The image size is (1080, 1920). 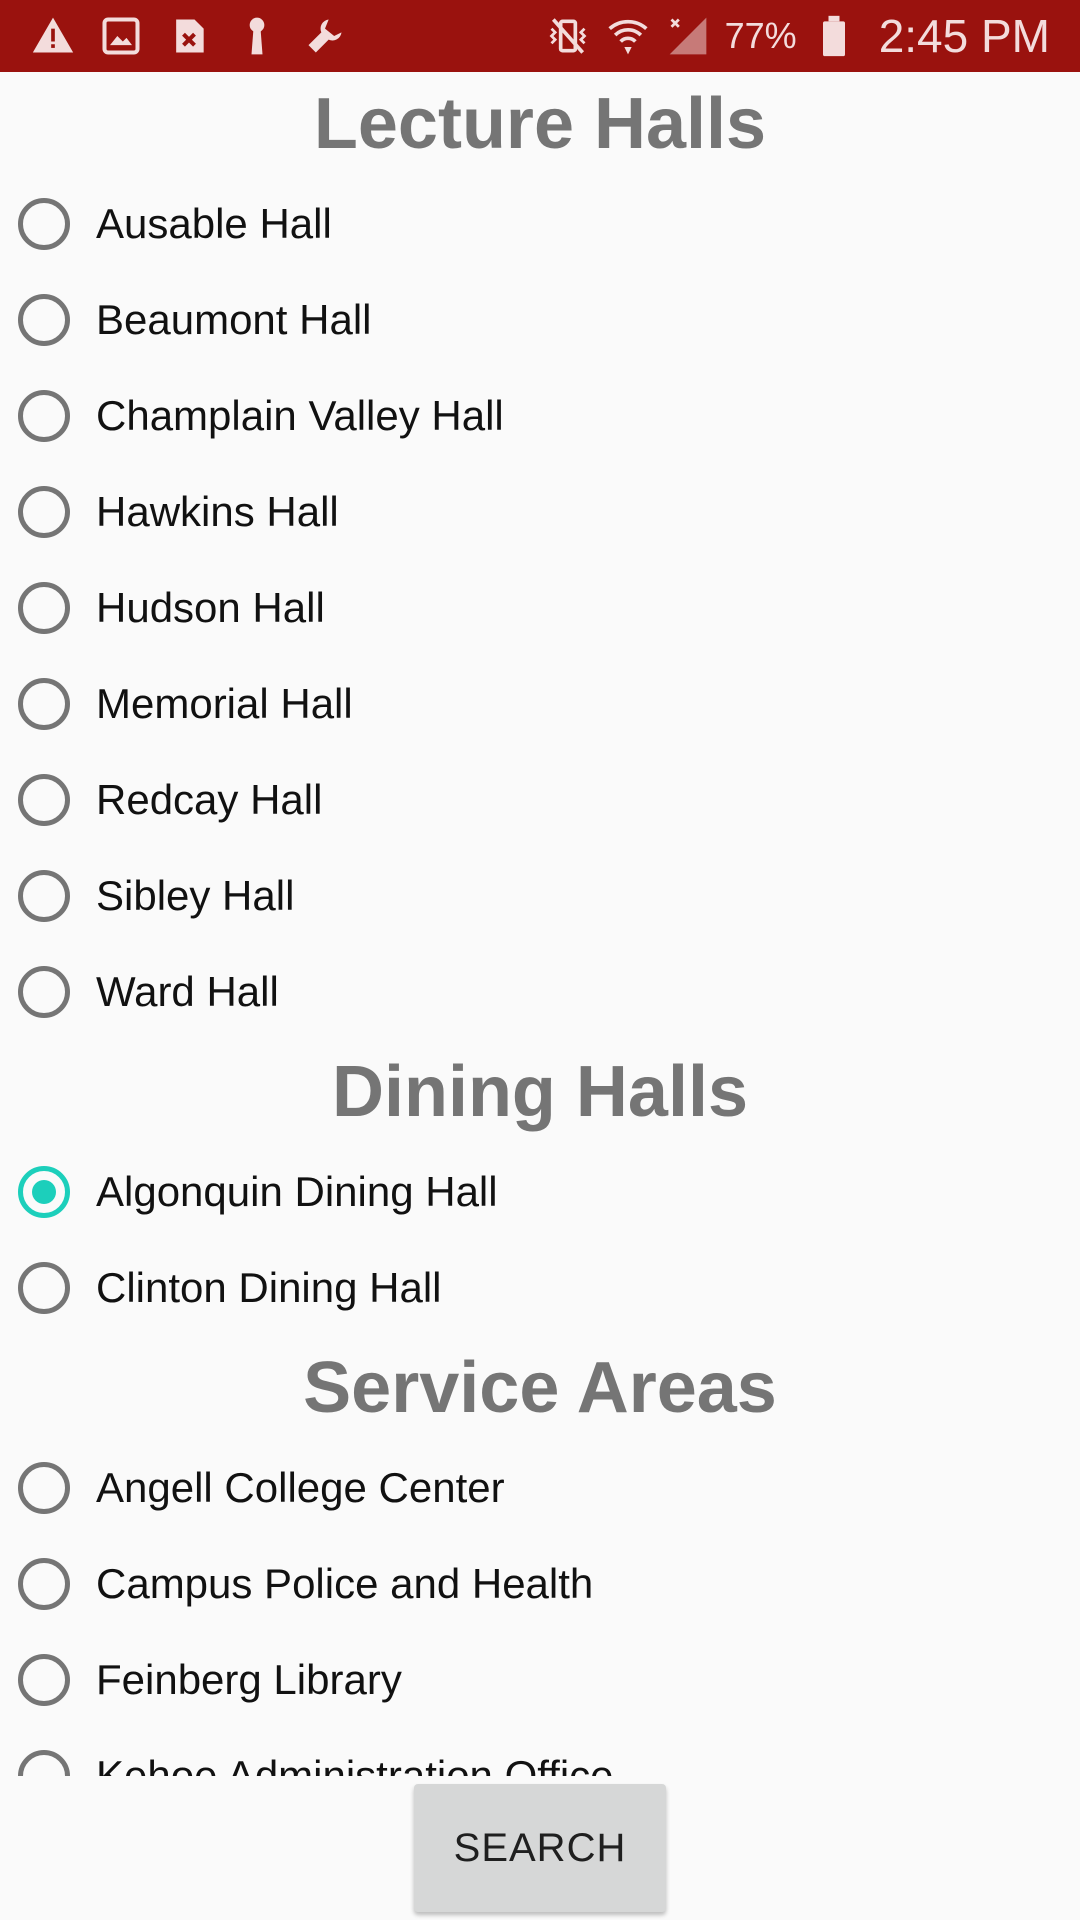 I want to click on radio-option-memorial-hall: Memorial Hall, so click(x=540, y=704).